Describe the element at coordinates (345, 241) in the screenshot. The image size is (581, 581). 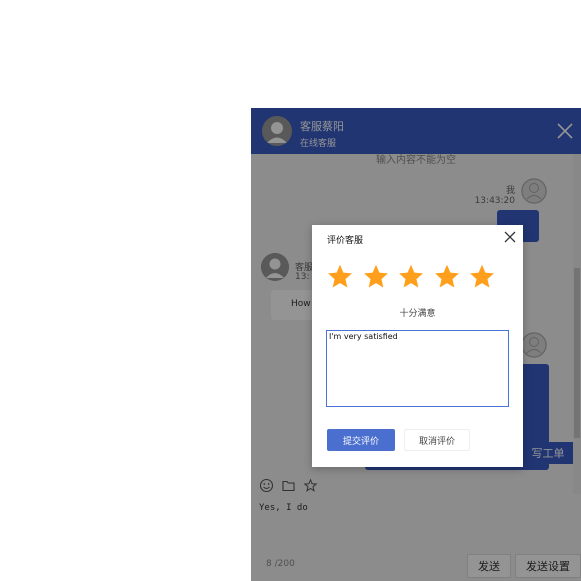
I see `dialog-title: 评价客服` at that location.